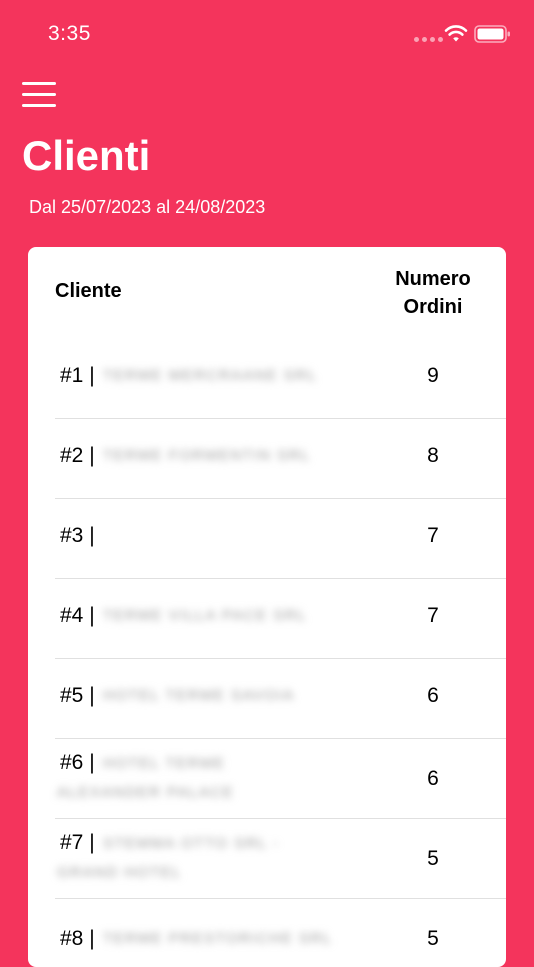 The height and width of the screenshot is (967, 534). What do you see at coordinates (492, 34) in the screenshot?
I see `battery-icon` at bounding box center [492, 34].